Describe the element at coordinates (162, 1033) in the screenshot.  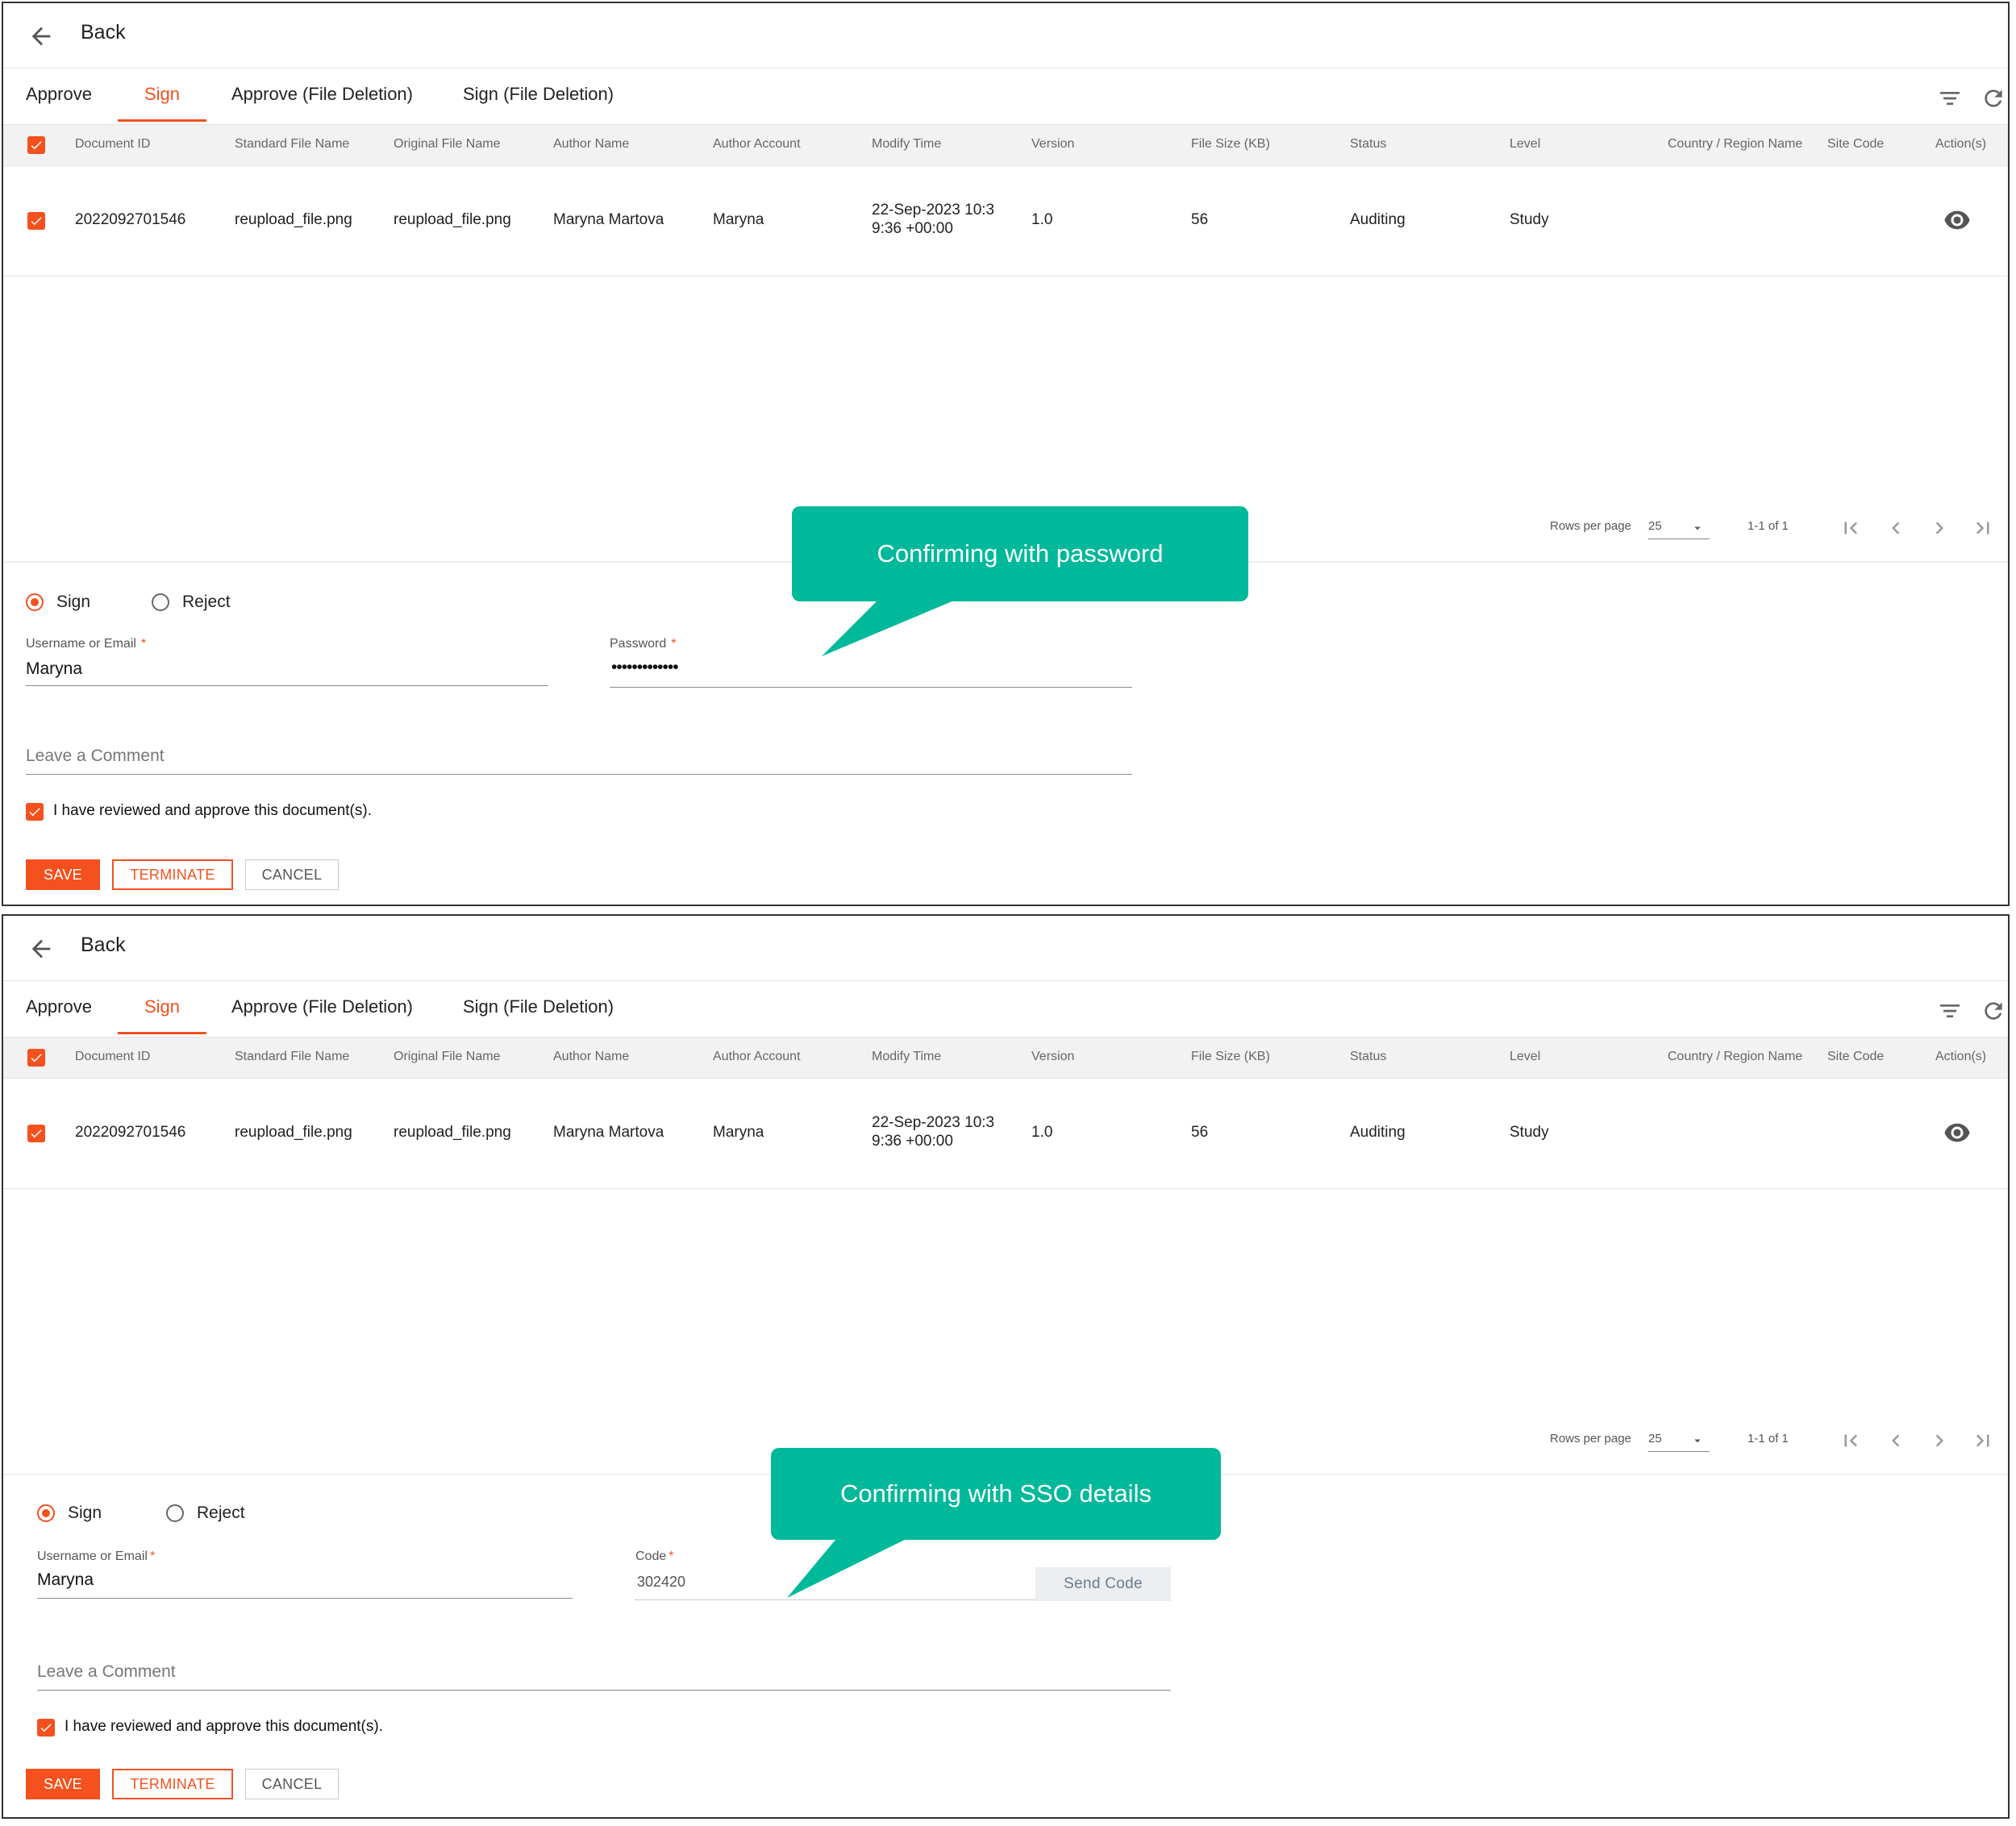
I see `active-tab-indicator` at that location.